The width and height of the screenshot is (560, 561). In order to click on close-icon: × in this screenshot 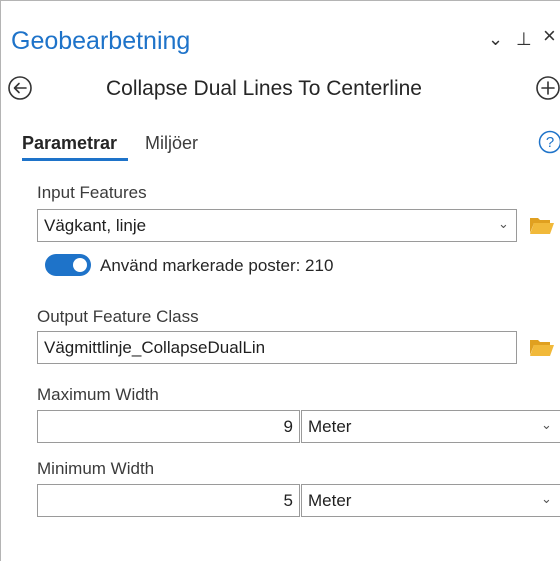, I will do `click(549, 36)`.